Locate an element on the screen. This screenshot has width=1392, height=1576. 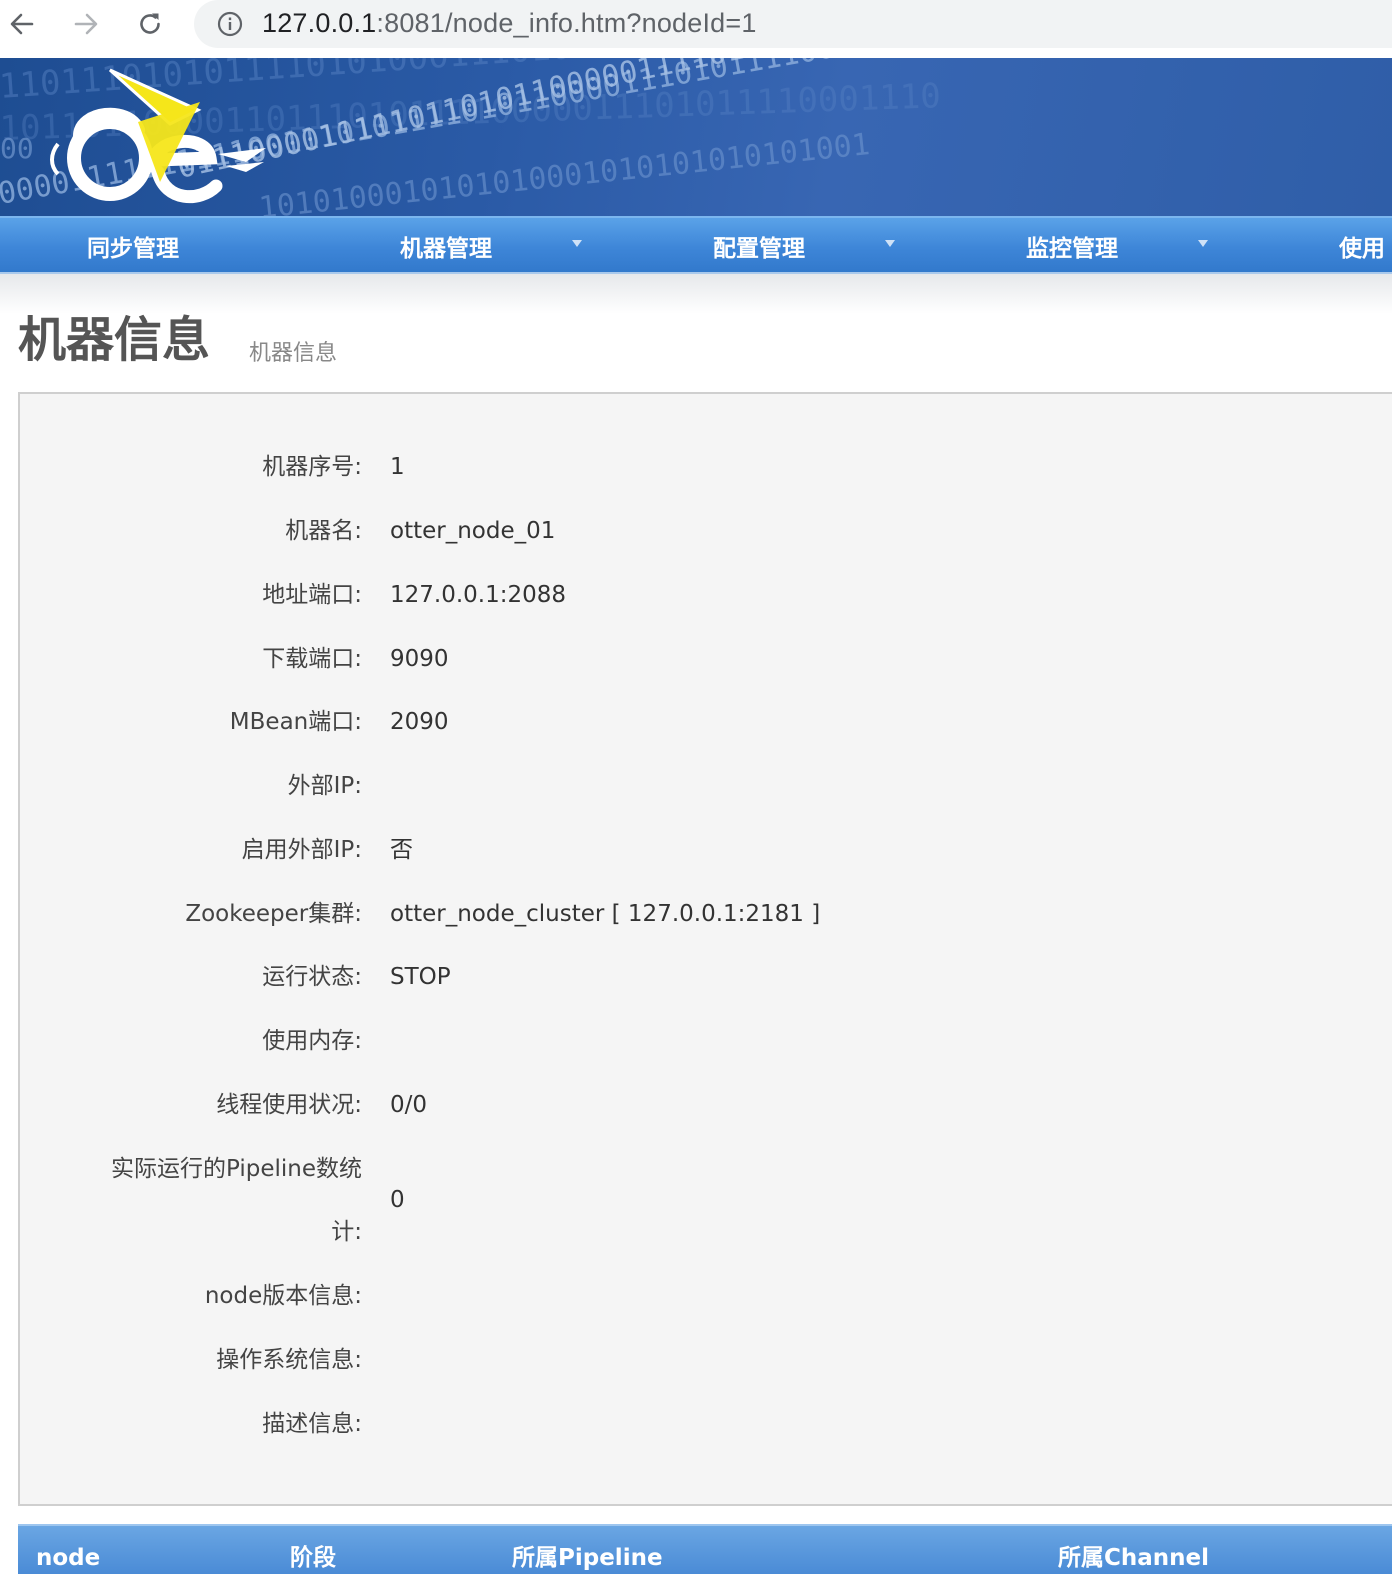
column-header-channel: 所属Channel is located at coordinates (1133, 1558).